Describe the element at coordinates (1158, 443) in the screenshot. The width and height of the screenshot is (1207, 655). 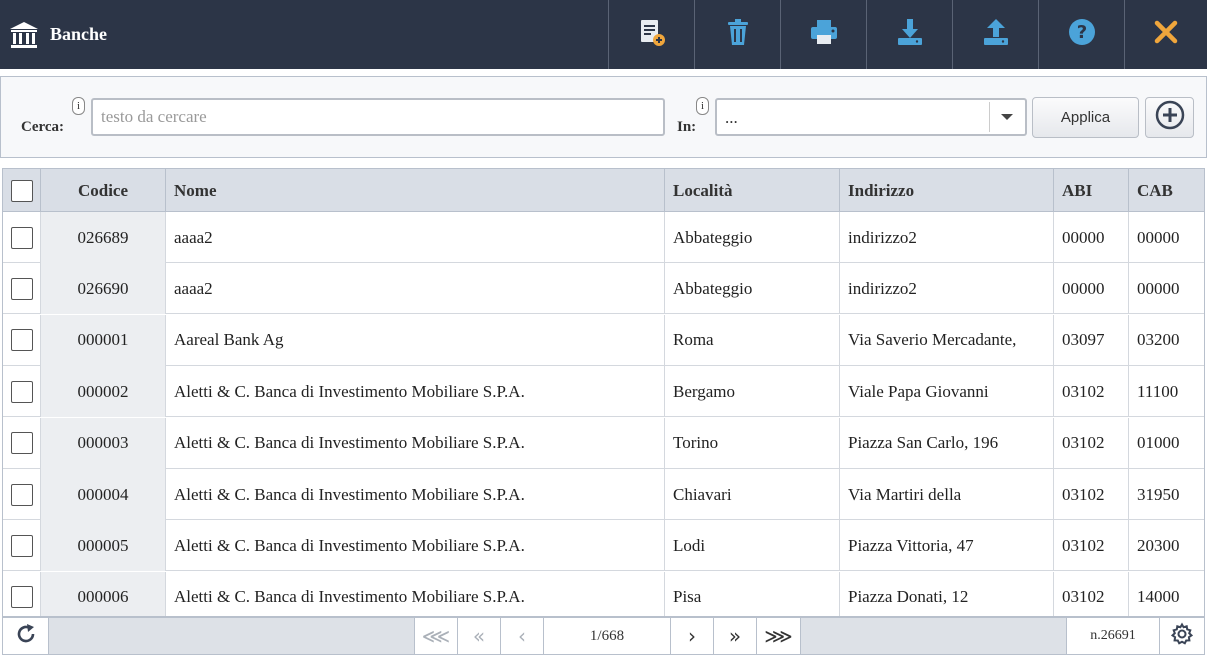
I see `cell-cab: 01000` at that location.